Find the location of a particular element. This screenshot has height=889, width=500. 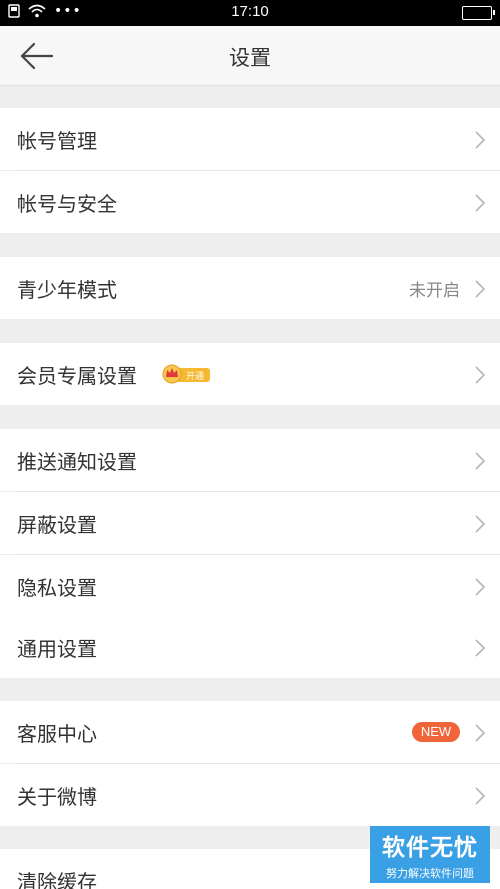

watermark-subtitle: 努力解决软件问题 is located at coordinates (430, 873).